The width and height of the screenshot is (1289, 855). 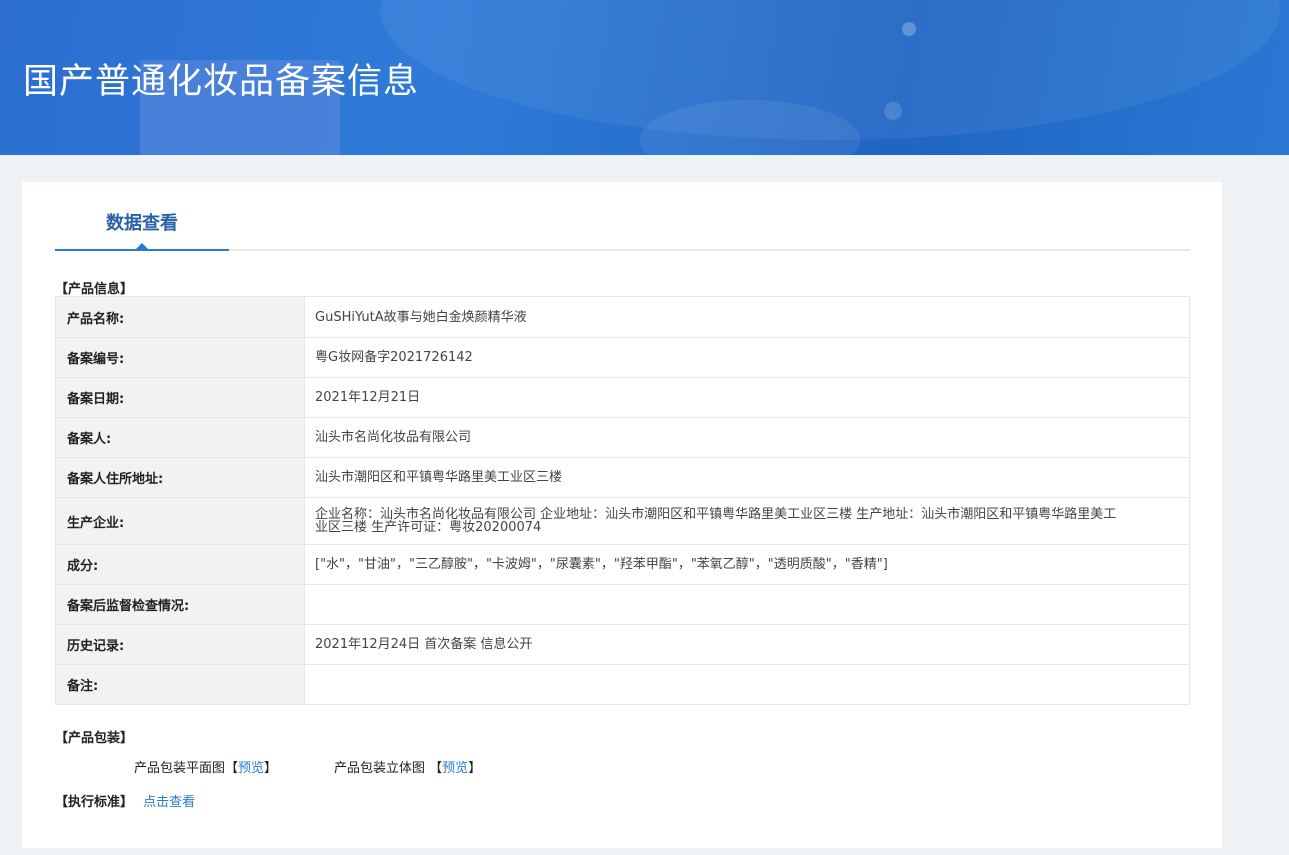 I want to click on tab-active-caret-icon, so click(x=142, y=246).